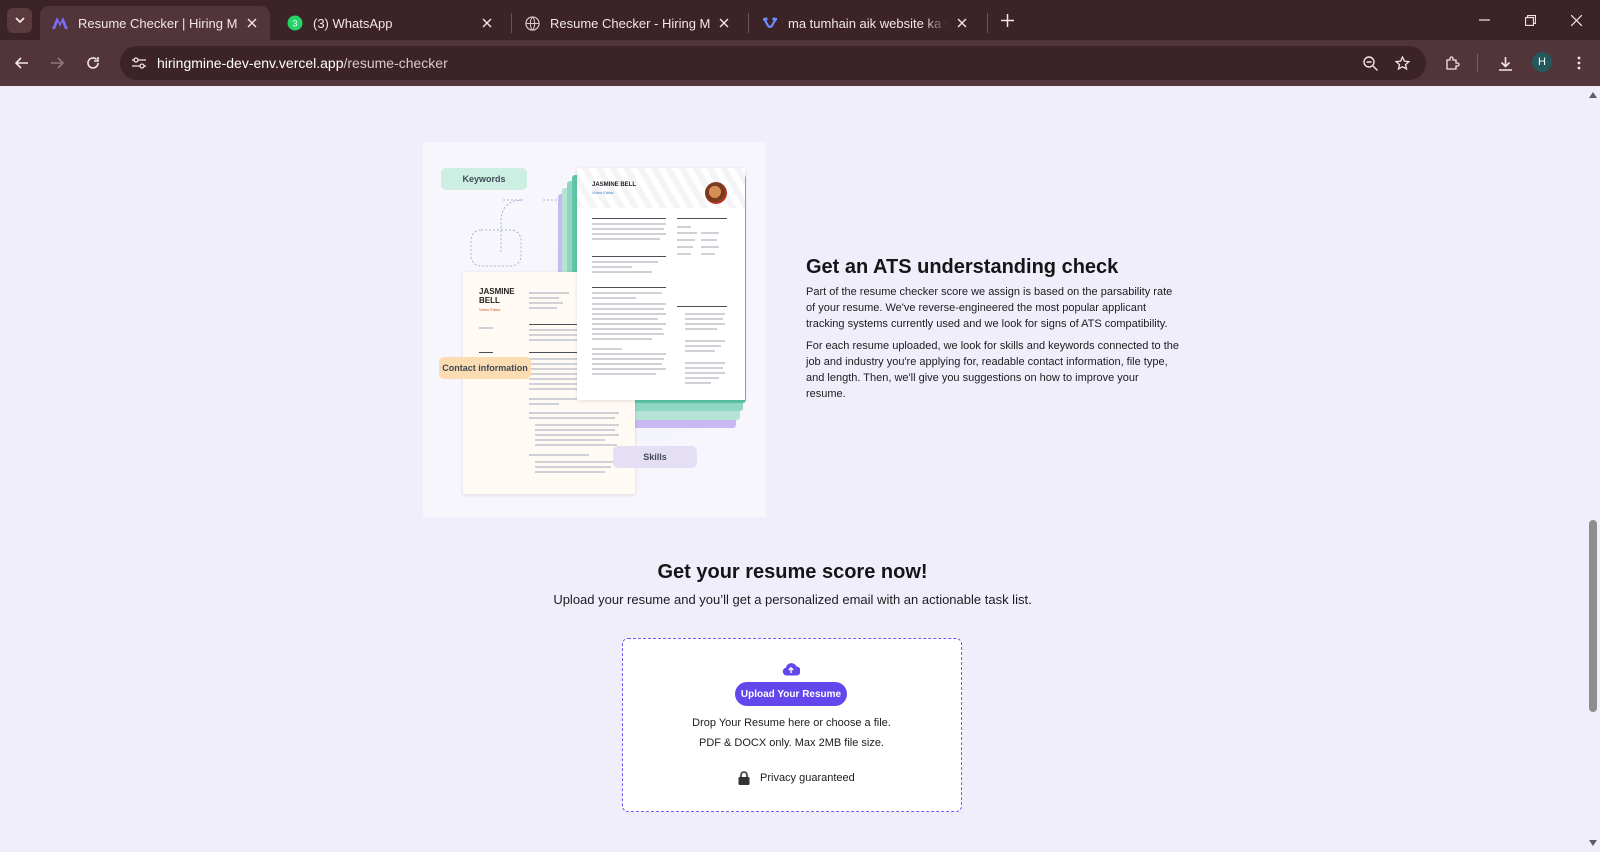  I want to click on resume-role-left: Video Editor, so click(490, 309).